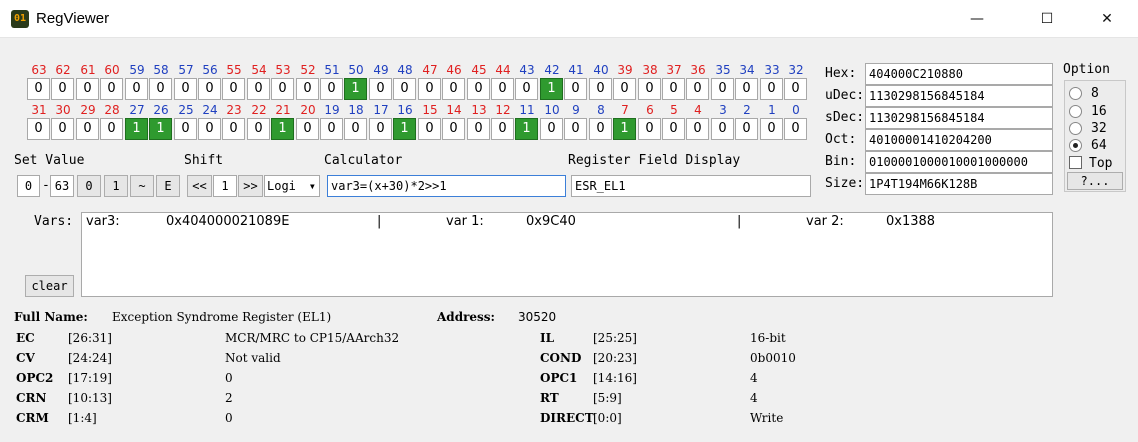 Image resolution: width=1138 pixels, height=442 pixels. What do you see at coordinates (62, 89) in the screenshot?
I see `bit-toggle-62: 0` at bounding box center [62, 89].